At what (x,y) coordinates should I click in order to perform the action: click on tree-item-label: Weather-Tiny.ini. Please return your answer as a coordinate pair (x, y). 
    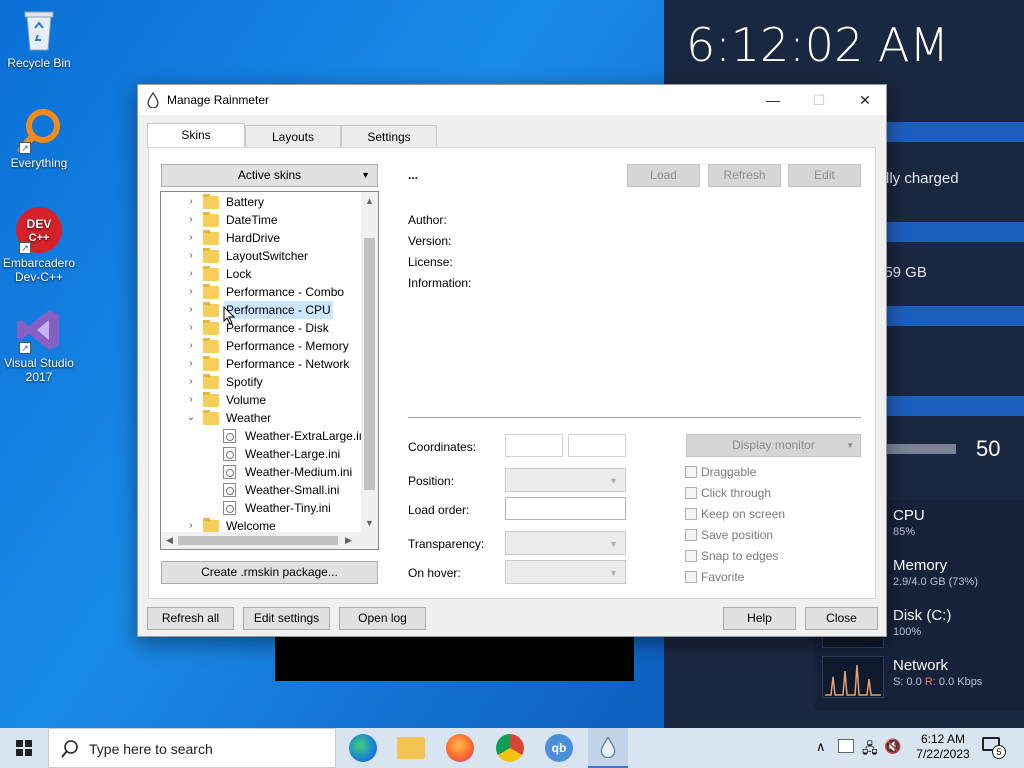
    Looking at the image, I should click on (288, 508).